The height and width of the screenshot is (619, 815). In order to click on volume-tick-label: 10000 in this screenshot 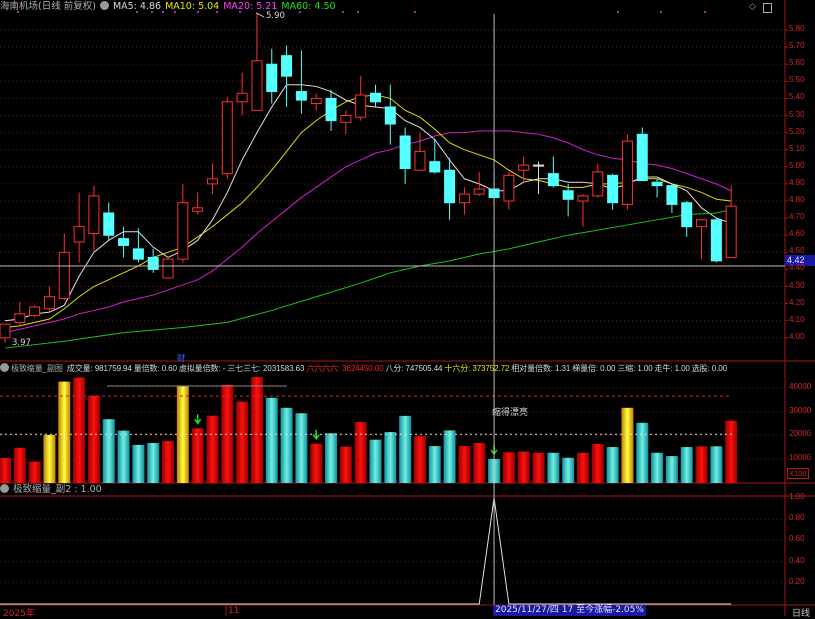, I will do `click(800, 458)`.